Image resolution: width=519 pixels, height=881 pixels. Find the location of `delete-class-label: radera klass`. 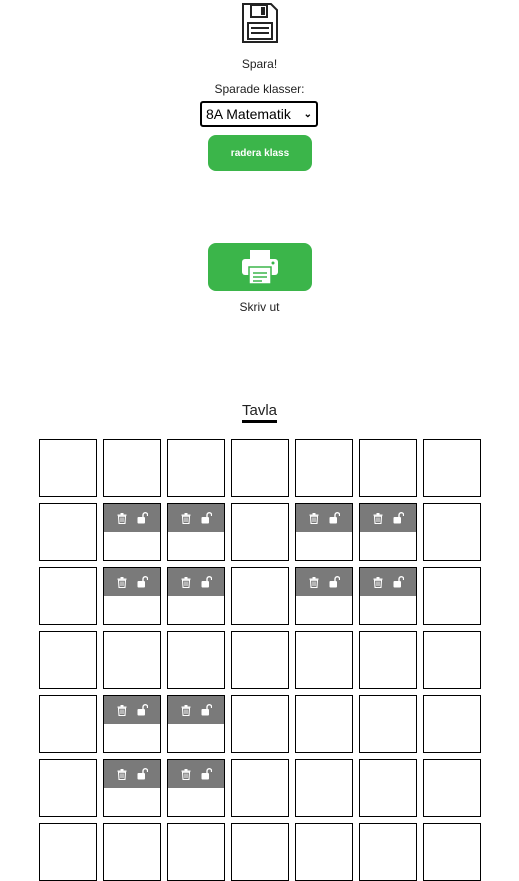

delete-class-label: radera klass is located at coordinates (260, 153).